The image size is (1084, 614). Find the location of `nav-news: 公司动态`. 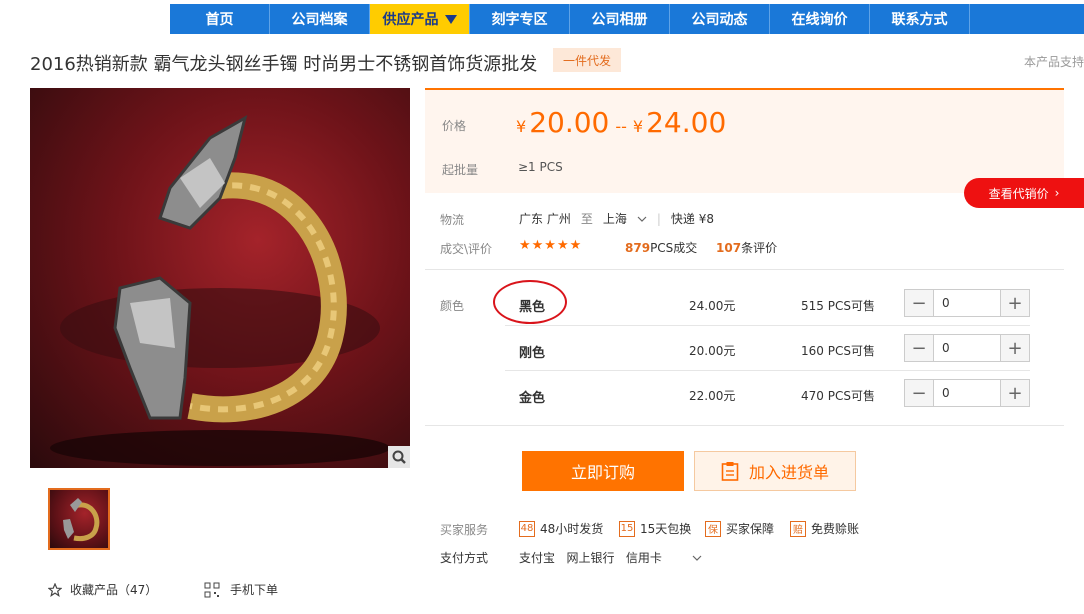

nav-news: 公司动态 is located at coordinates (720, 19).